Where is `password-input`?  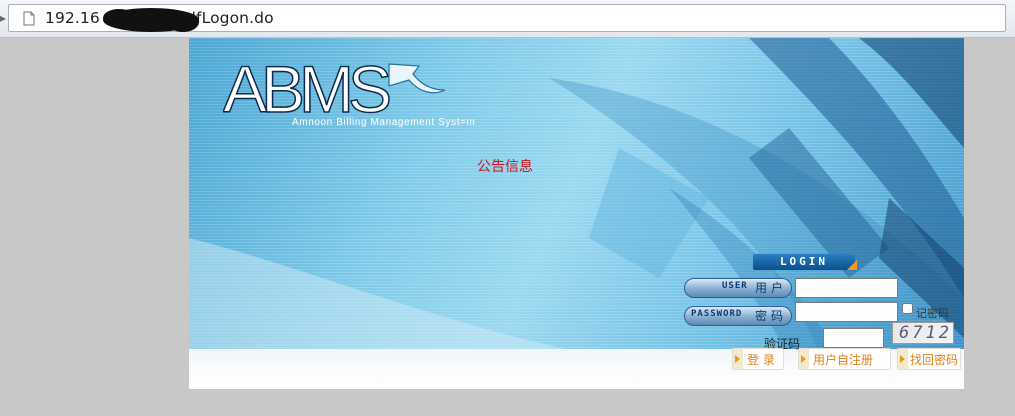
password-input is located at coordinates (846, 312).